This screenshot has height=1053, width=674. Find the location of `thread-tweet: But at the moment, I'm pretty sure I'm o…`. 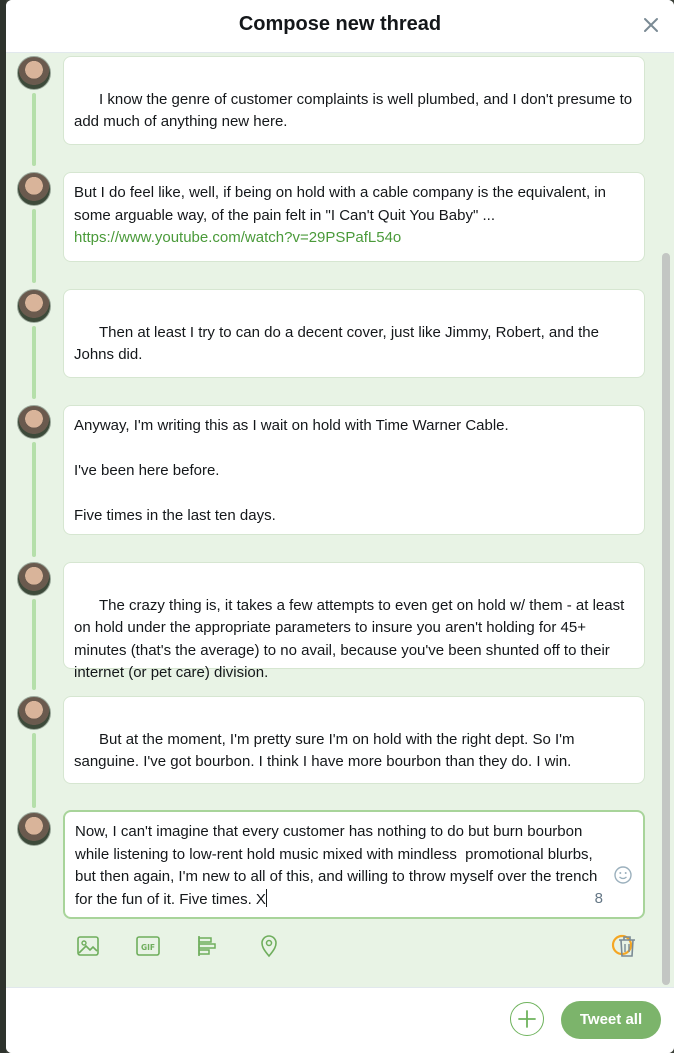

thread-tweet: But at the moment, I'm pretty sure I'm o… is located at coordinates (354, 740).